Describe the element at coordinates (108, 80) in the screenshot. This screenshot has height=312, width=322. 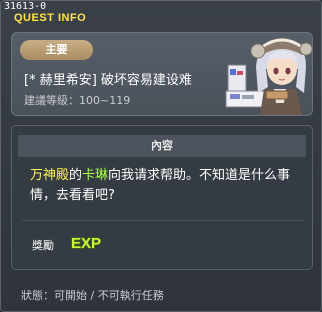
I see `quest-name: [* 赫里希安] 破坏容易建设难` at that location.